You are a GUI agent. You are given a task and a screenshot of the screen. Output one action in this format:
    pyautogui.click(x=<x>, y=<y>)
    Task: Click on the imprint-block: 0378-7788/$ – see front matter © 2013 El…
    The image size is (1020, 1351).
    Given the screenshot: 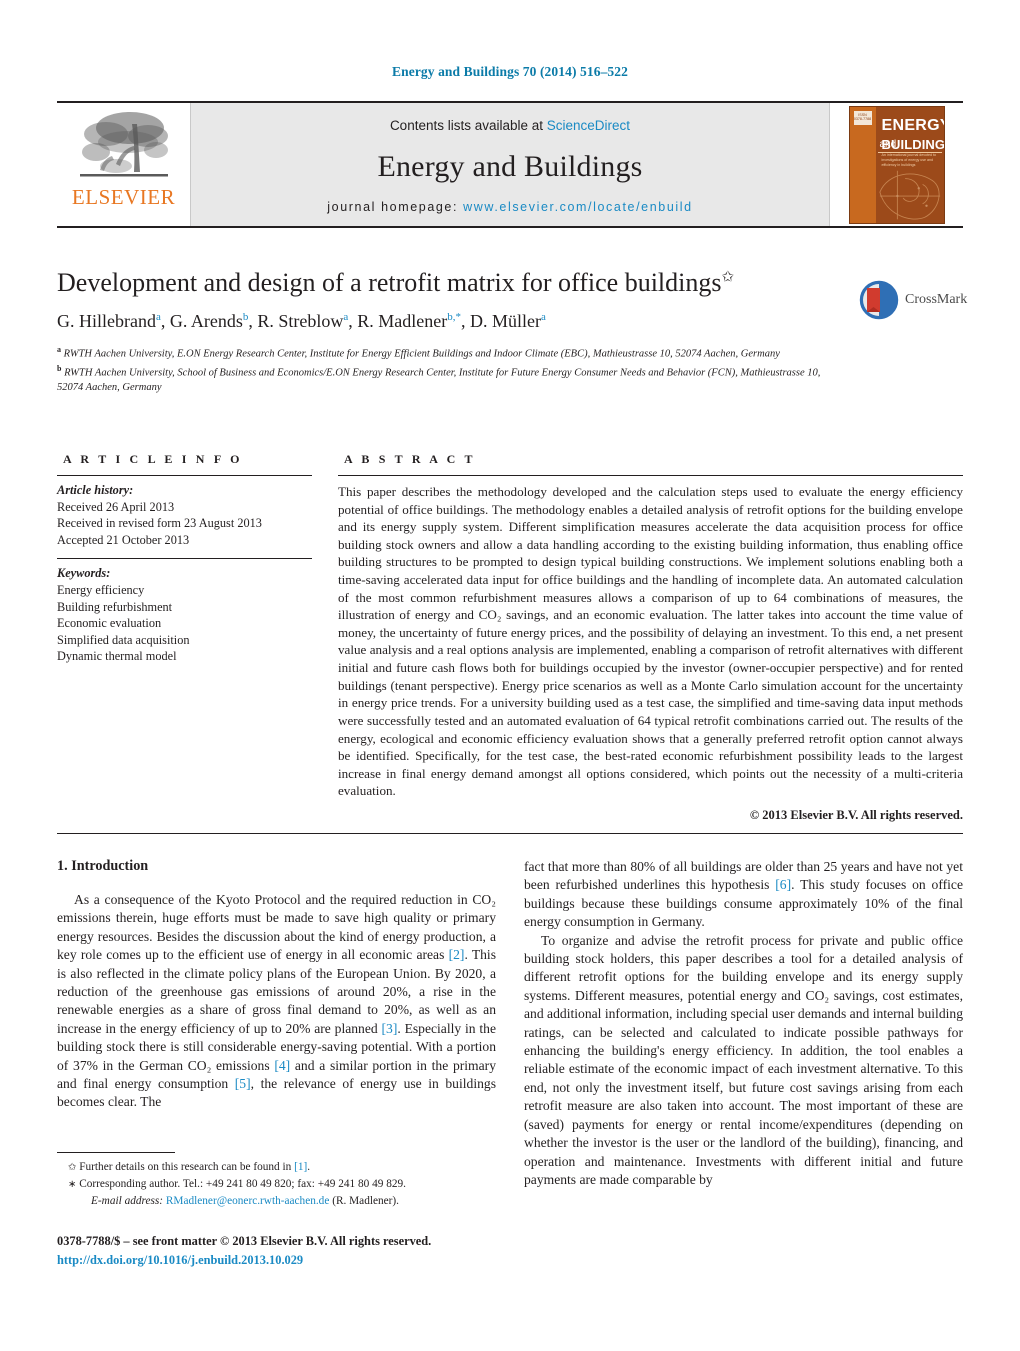 What is the action you would take?
    pyautogui.click(x=307, y=1250)
    